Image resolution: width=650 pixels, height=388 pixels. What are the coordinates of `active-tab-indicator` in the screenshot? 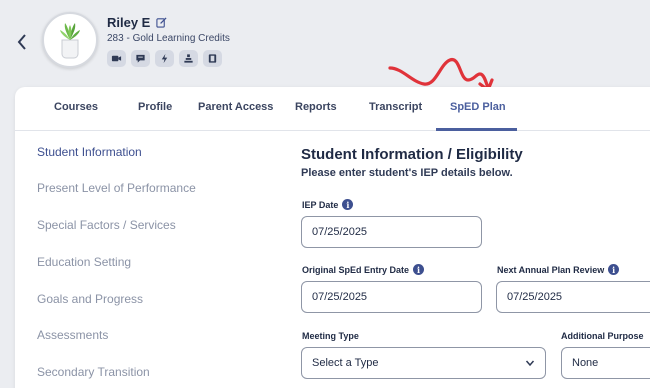 It's located at (476, 129).